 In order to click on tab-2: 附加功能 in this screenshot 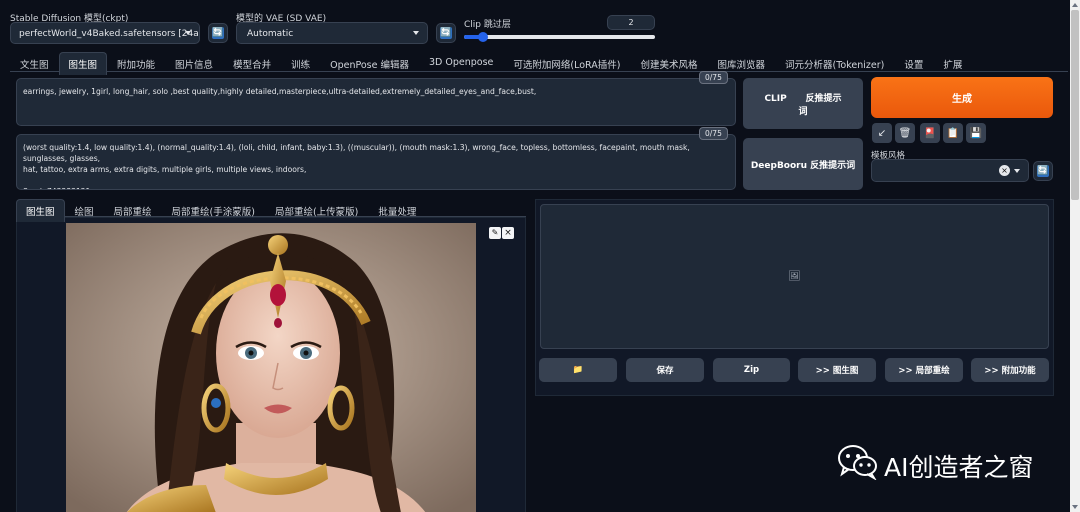, I will do `click(136, 63)`.